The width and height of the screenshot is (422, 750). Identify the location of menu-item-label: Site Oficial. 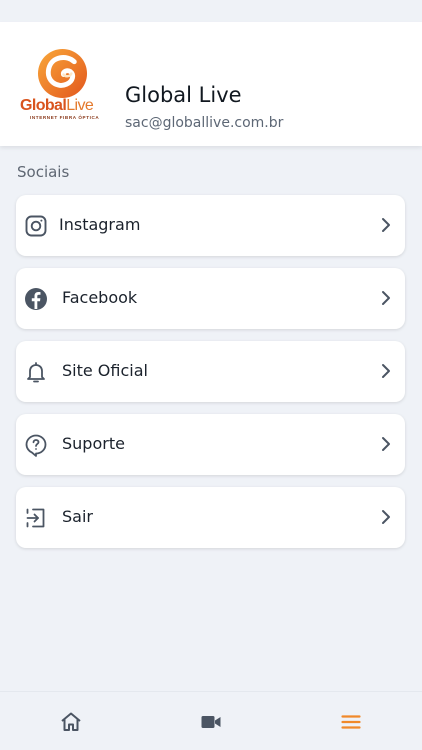
(105, 370).